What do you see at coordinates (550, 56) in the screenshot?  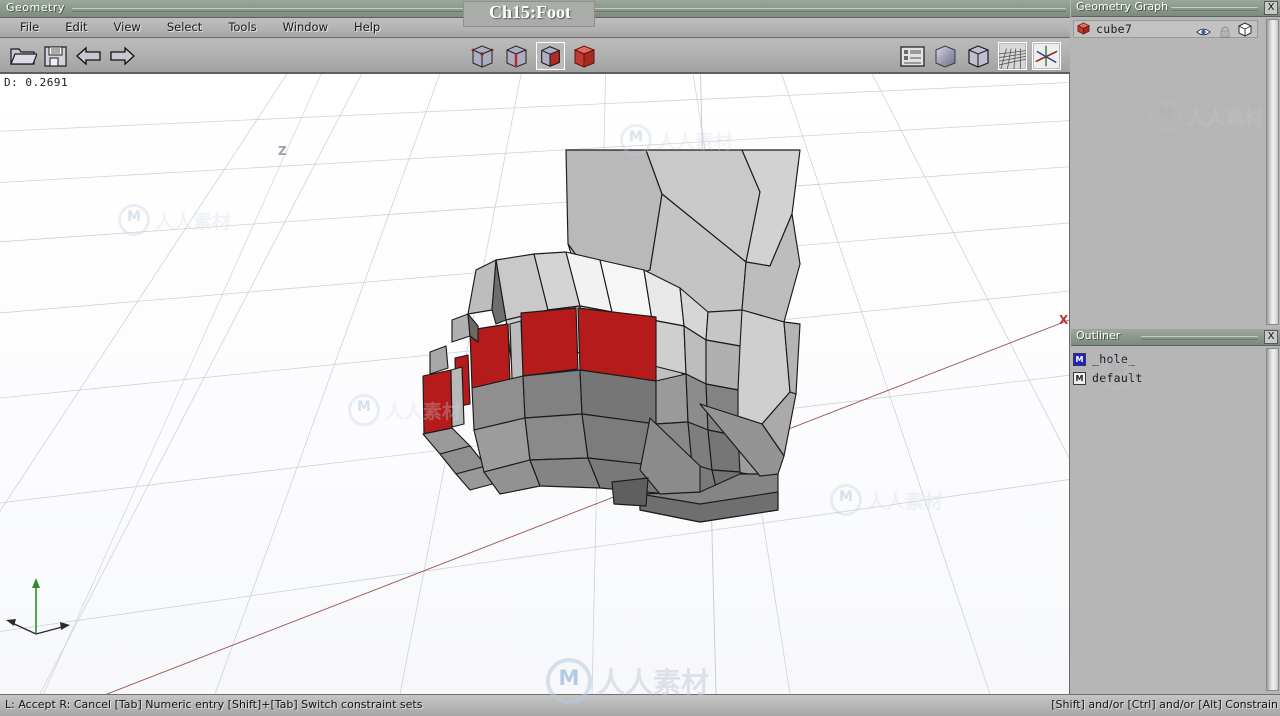 I see `face-mode-icon` at bounding box center [550, 56].